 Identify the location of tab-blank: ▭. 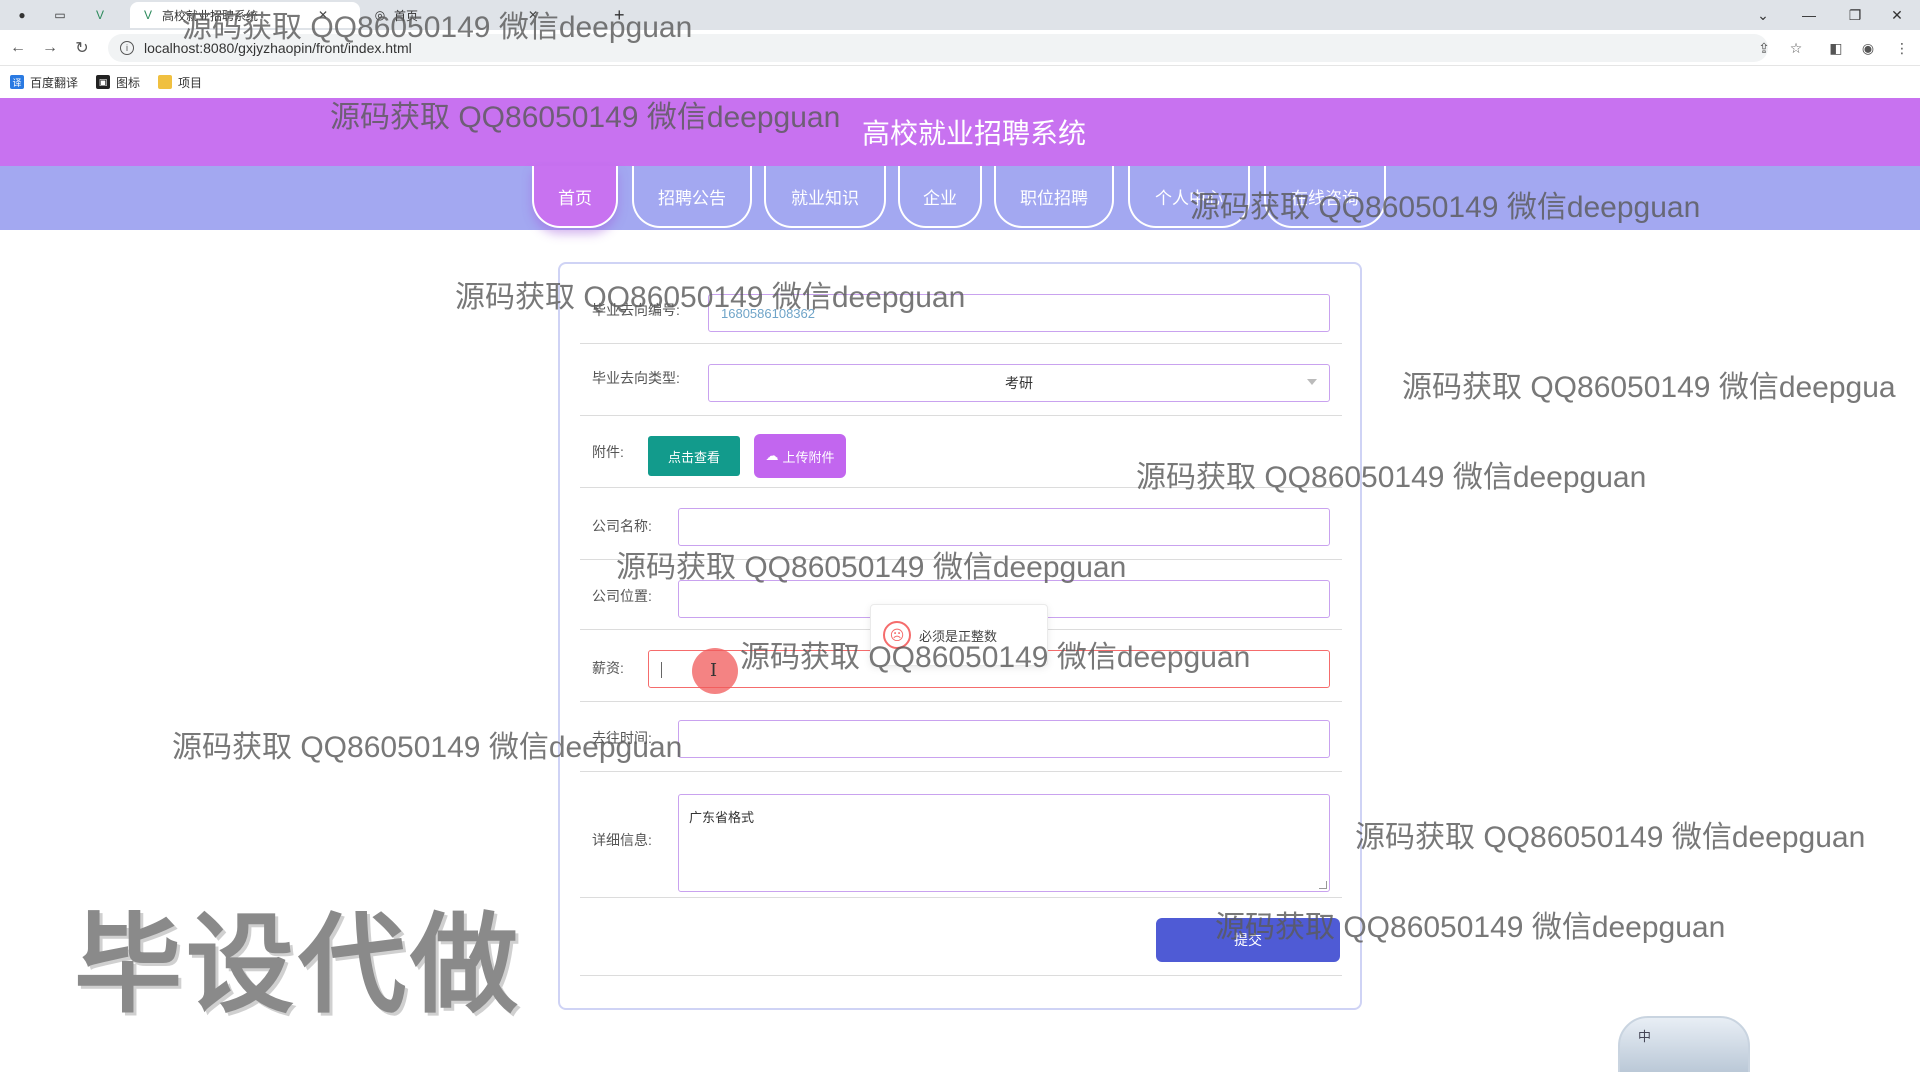
(63, 15).